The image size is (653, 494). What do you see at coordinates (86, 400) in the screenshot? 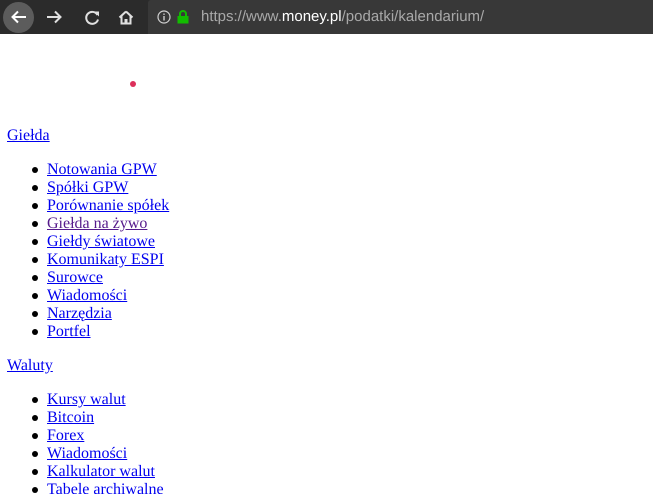
I see `nav-link: Kursy walut` at bounding box center [86, 400].